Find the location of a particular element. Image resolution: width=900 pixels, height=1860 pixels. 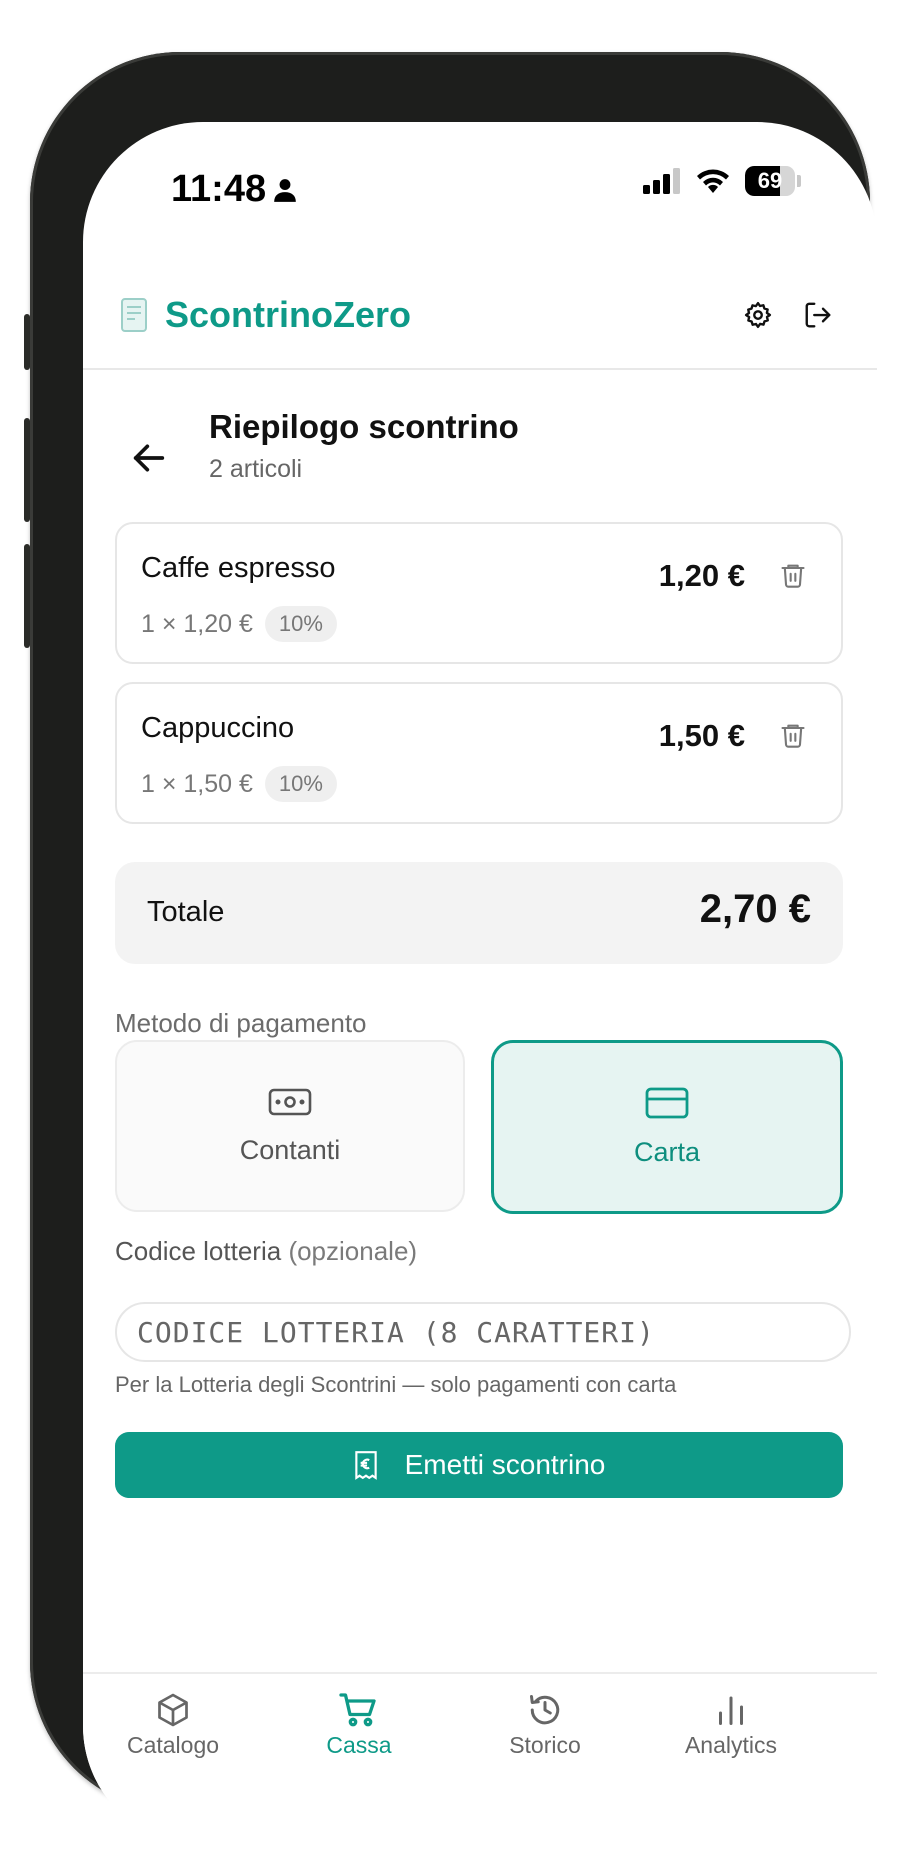

banknote-icon is located at coordinates (290, 1101).